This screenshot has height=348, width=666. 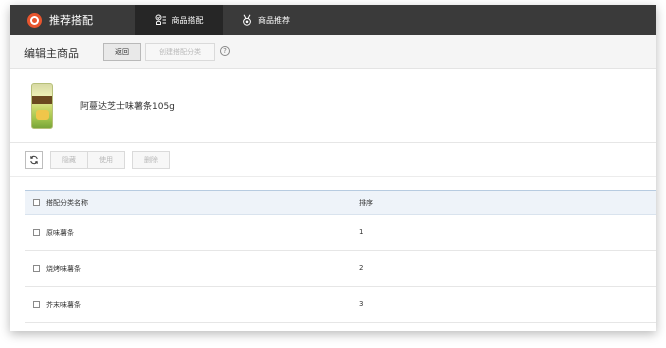 I want to click on table-row: 烧烤味薯条 2, so click(x=340, y=269).